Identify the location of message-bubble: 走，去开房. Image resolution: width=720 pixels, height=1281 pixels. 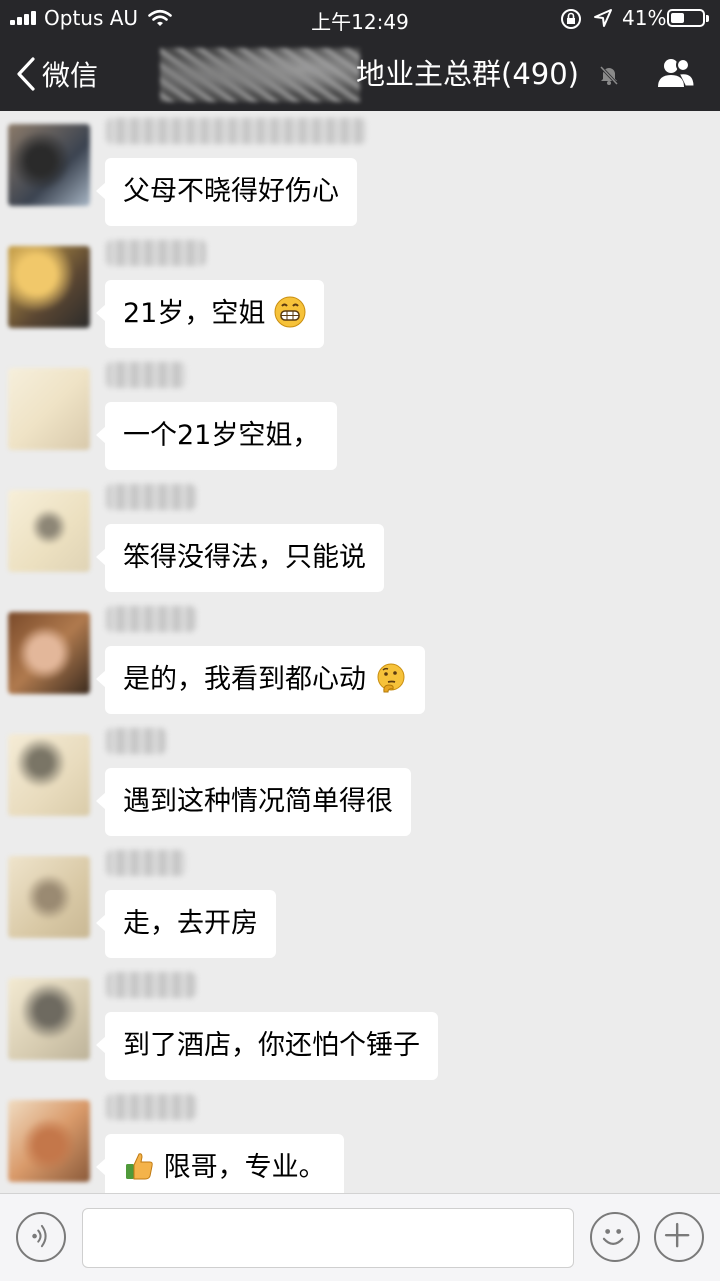
(186, 924).